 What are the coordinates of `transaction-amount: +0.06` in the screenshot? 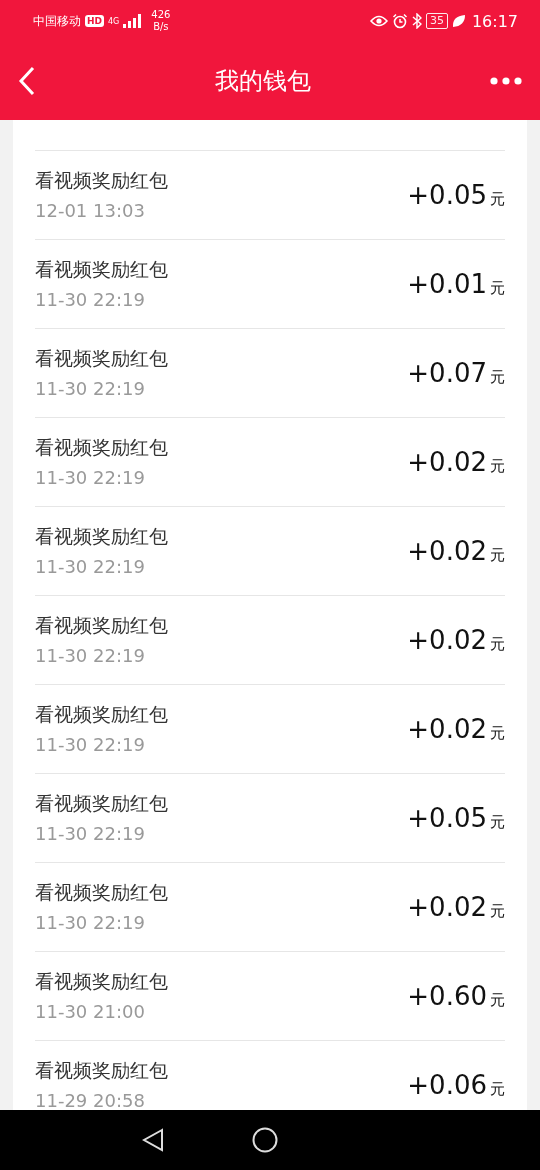 It's located at (447, 1085).